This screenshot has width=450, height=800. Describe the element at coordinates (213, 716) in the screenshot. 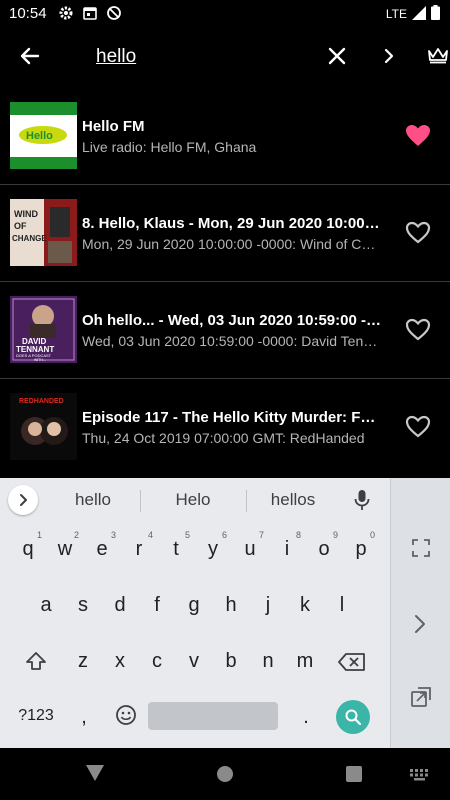

I see `spacebar` at that location.